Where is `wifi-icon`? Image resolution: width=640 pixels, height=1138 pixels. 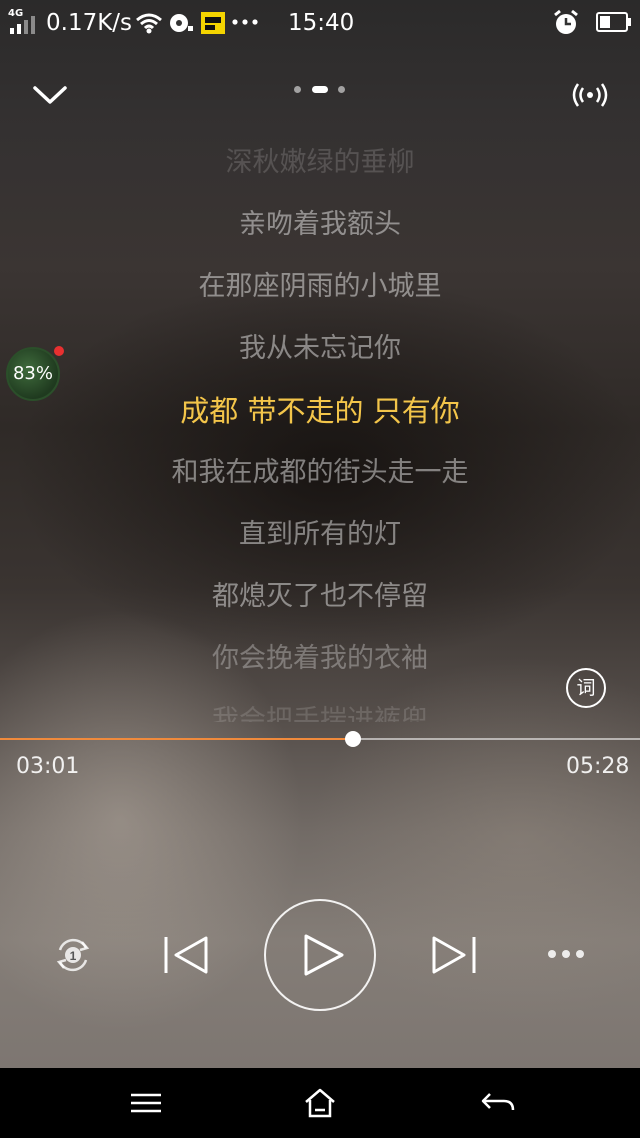 wifi-icon is located at coordinates (149, 23).